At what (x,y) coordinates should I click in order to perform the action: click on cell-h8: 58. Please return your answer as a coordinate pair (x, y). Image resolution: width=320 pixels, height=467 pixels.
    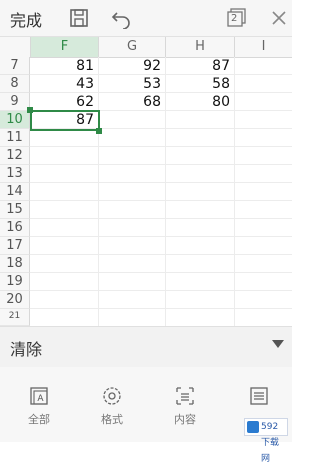
    Looking at the image, I should click on (200, 84).